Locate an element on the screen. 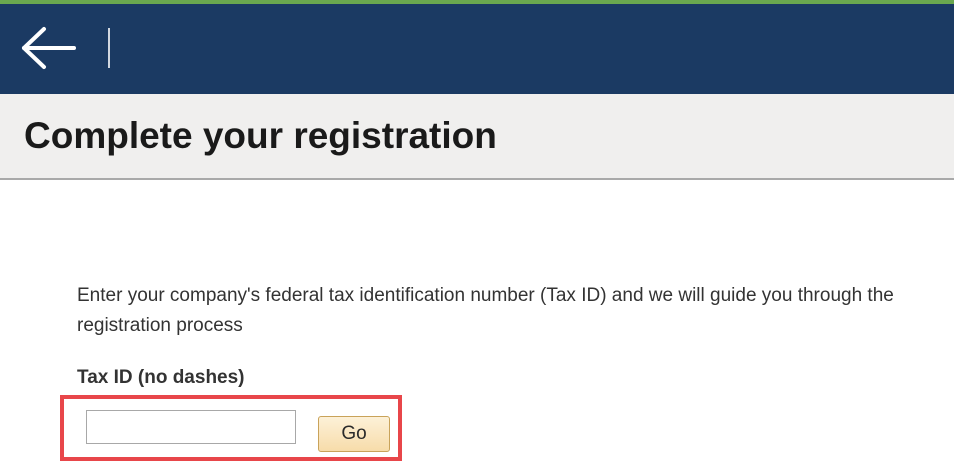 The width and height of the screenshot is (954, 467). page-title: Complete your registration is located at coordinates (260, 135).